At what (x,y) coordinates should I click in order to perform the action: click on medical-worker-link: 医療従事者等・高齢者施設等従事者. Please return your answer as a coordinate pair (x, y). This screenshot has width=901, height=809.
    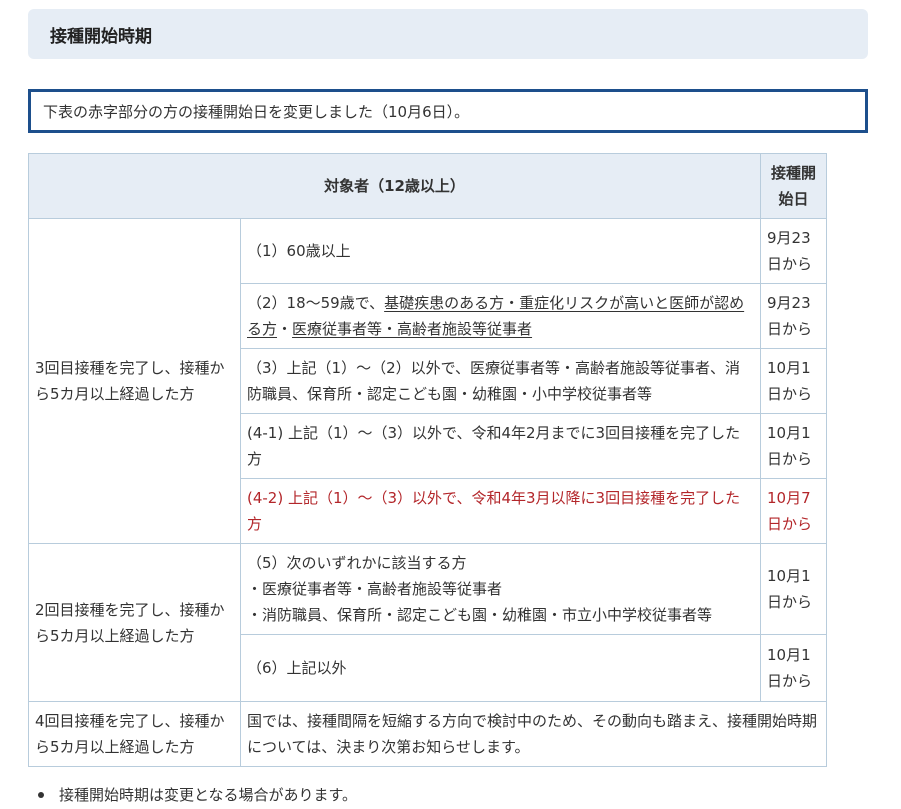
    Looking at the image, I should click on (412, 329).